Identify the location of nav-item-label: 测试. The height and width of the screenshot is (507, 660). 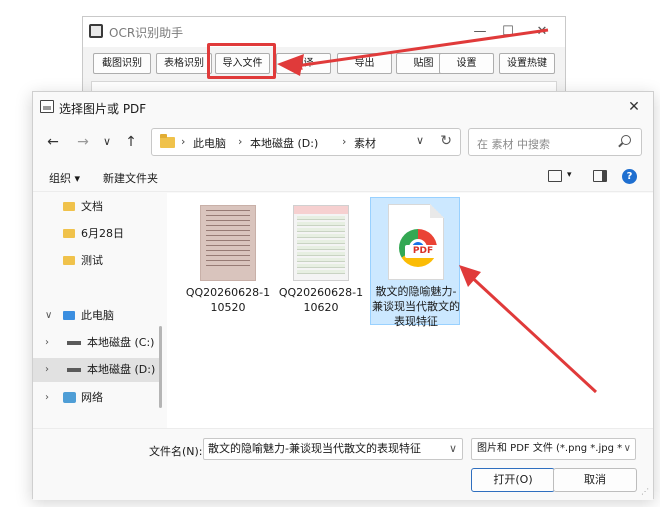
(92, 260).